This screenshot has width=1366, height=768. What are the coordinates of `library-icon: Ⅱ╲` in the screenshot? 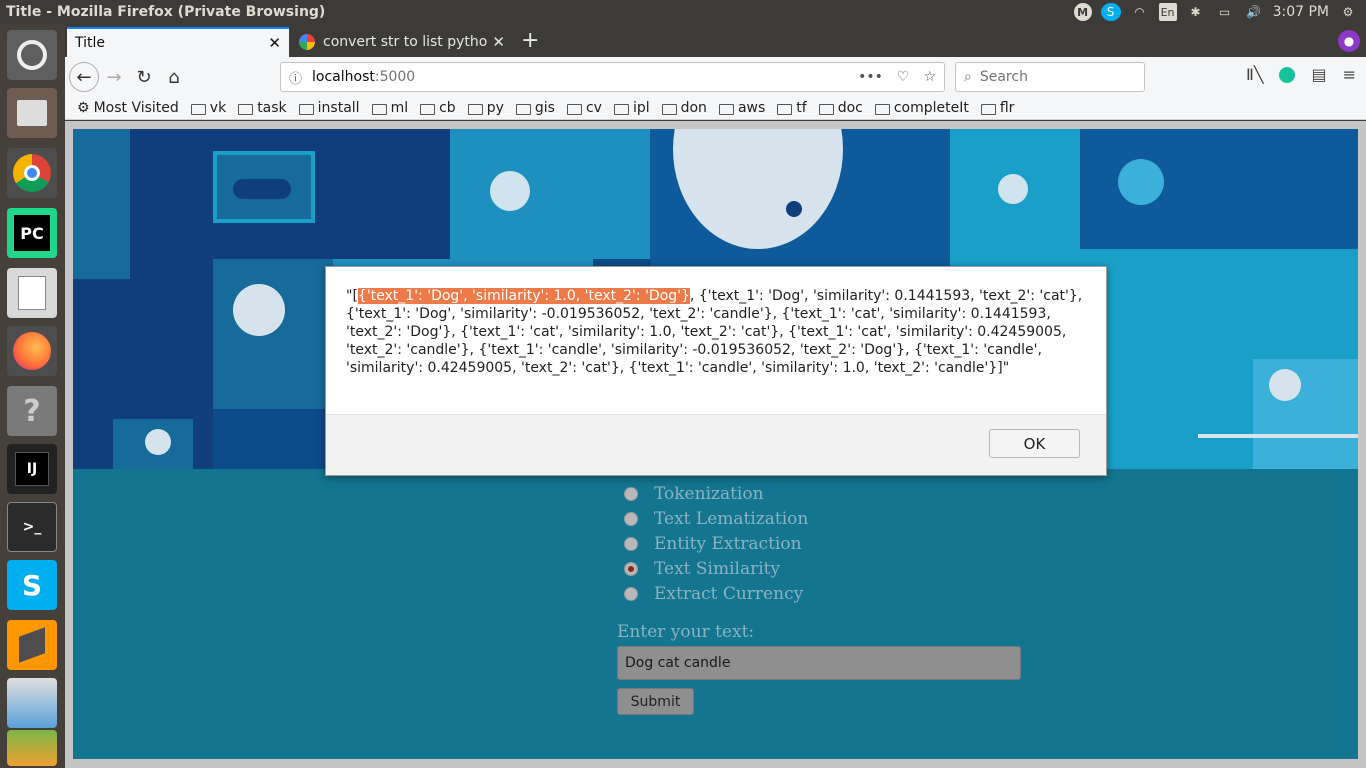 It's located at (1255, 74).